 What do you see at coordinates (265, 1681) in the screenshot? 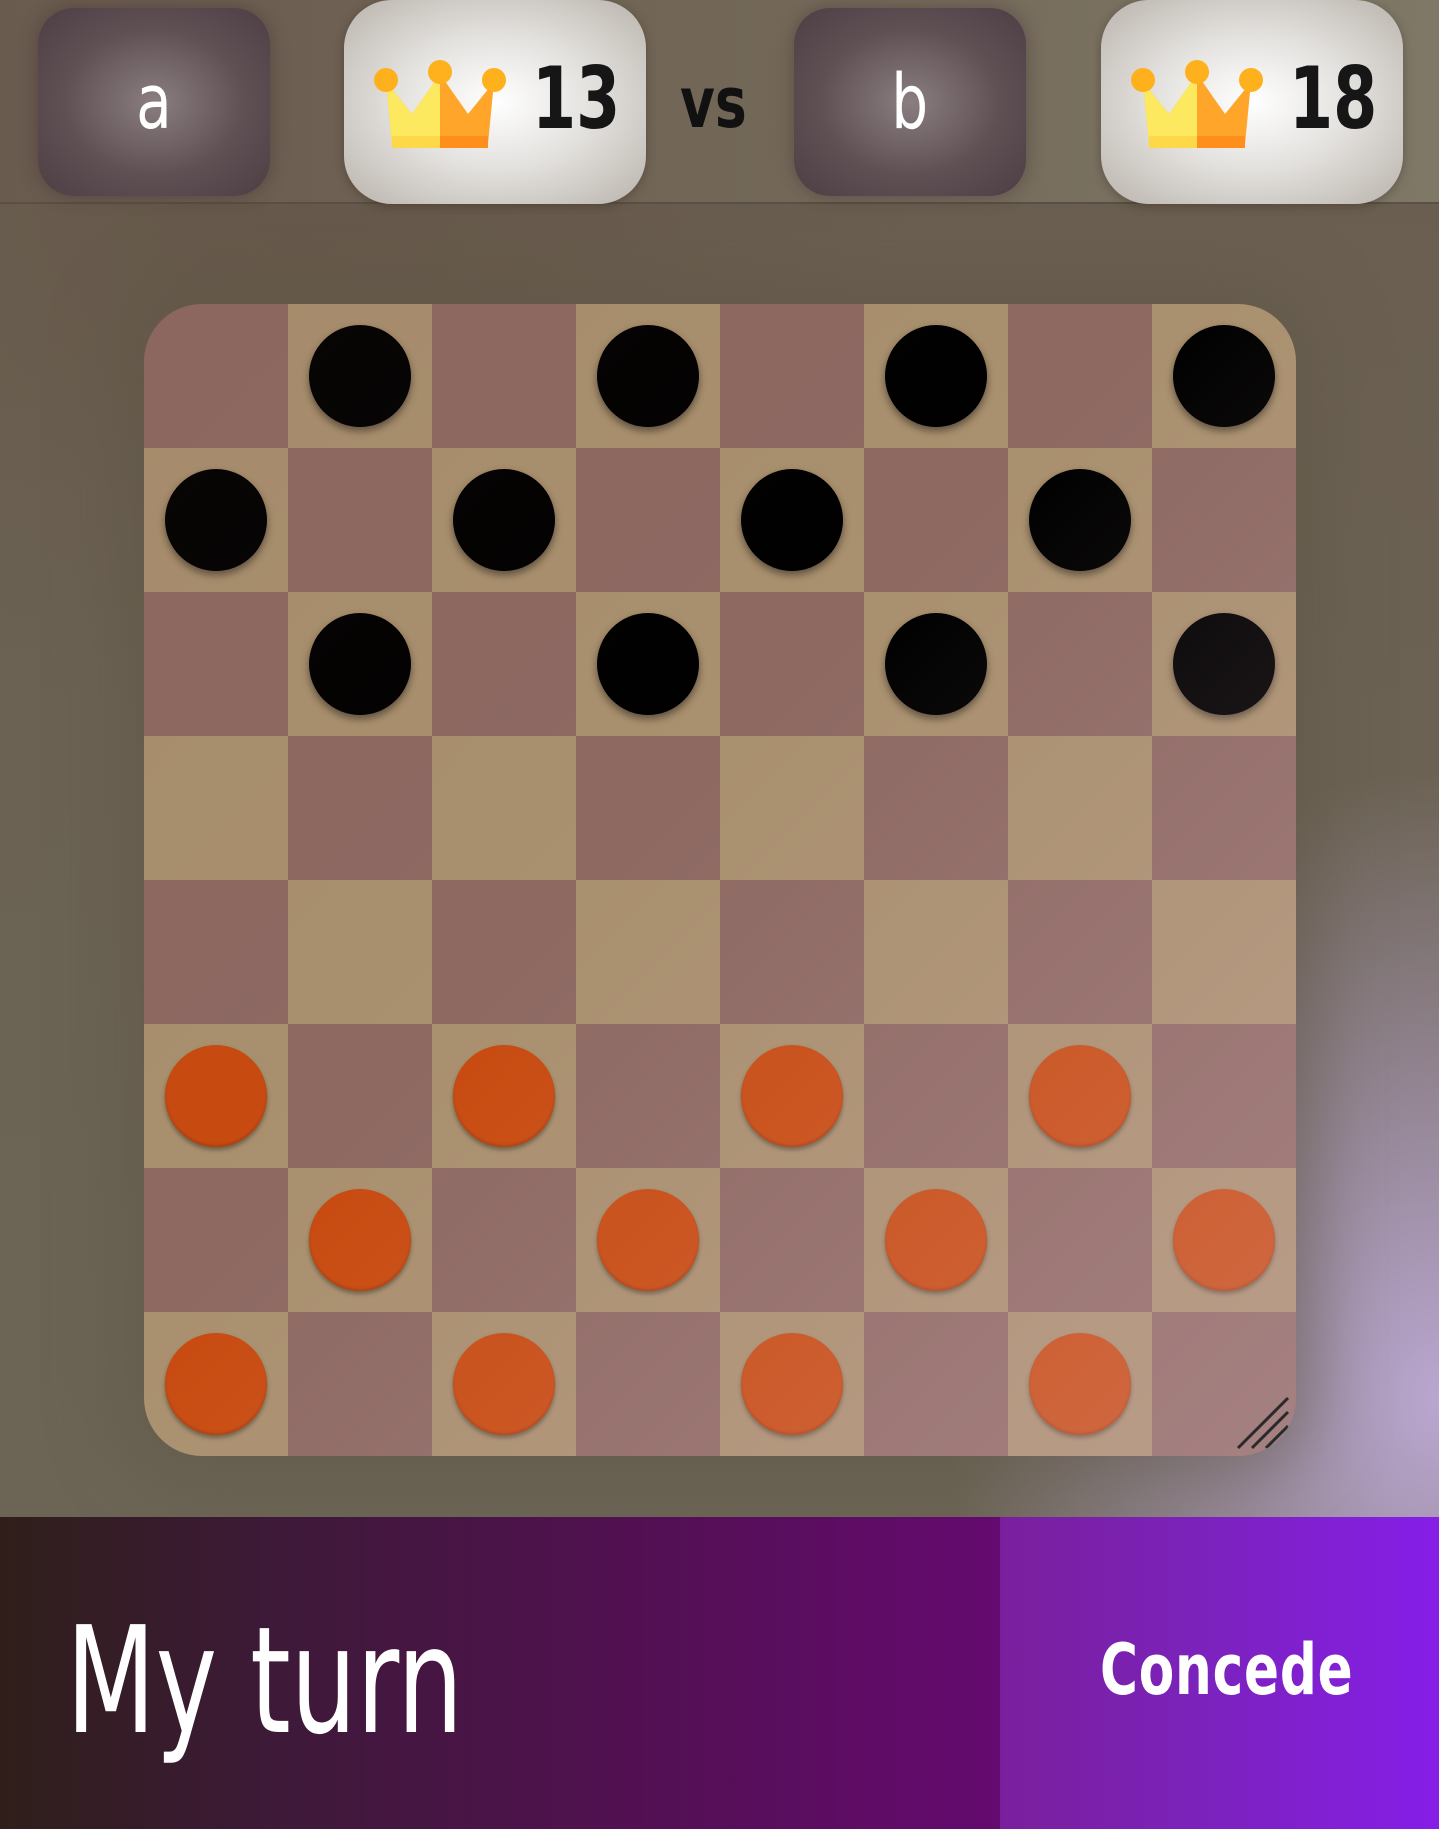
I see `turn-status-label: My turn` at bounding box center [265, 1681].